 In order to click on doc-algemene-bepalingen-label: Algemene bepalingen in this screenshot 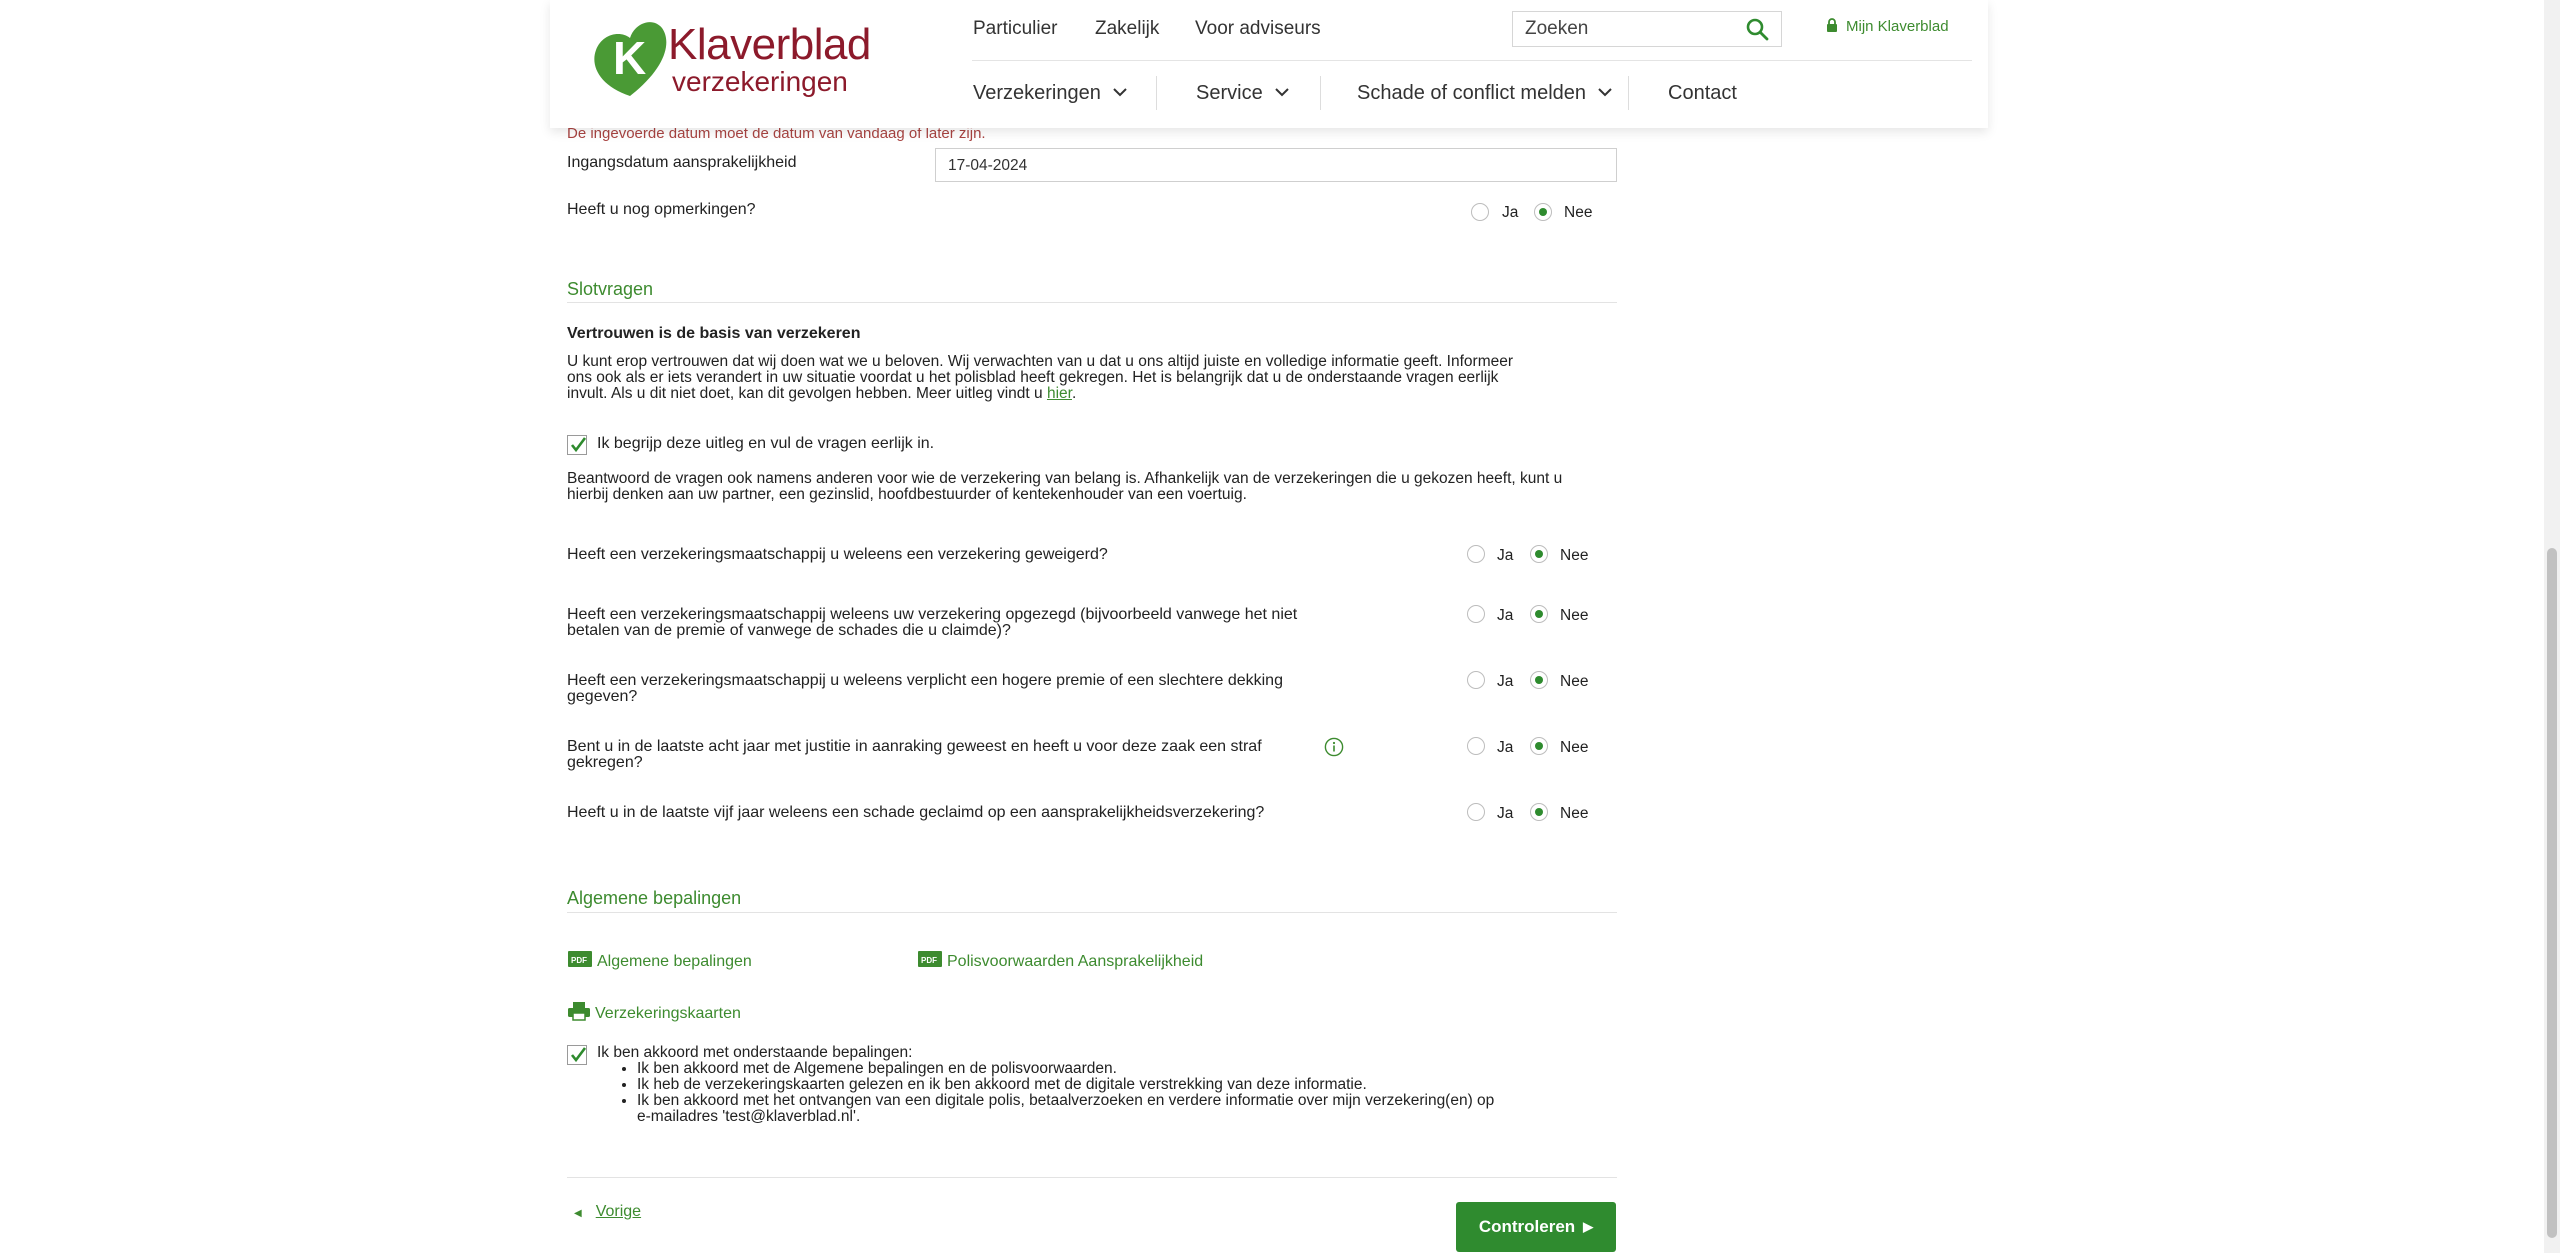, I will do `click(674, 961)`.